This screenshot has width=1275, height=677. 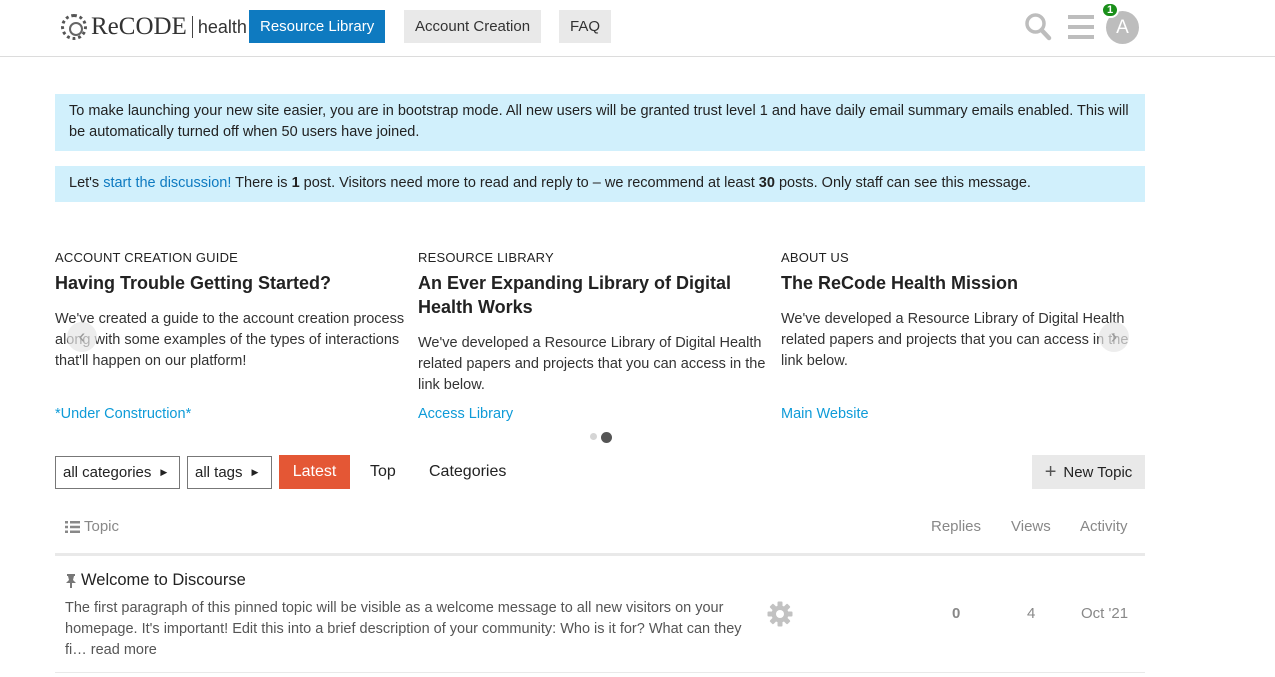 What do you see at coordinates (107, 472) in the screenshot?
I see `categories-dropdown-label: all categories` at bounding box center [107, 472].